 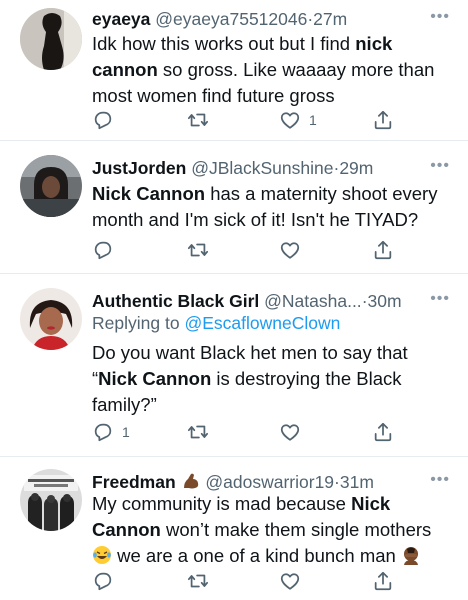 I want to click on timestamp: 29m, so click(x=356, y=168).